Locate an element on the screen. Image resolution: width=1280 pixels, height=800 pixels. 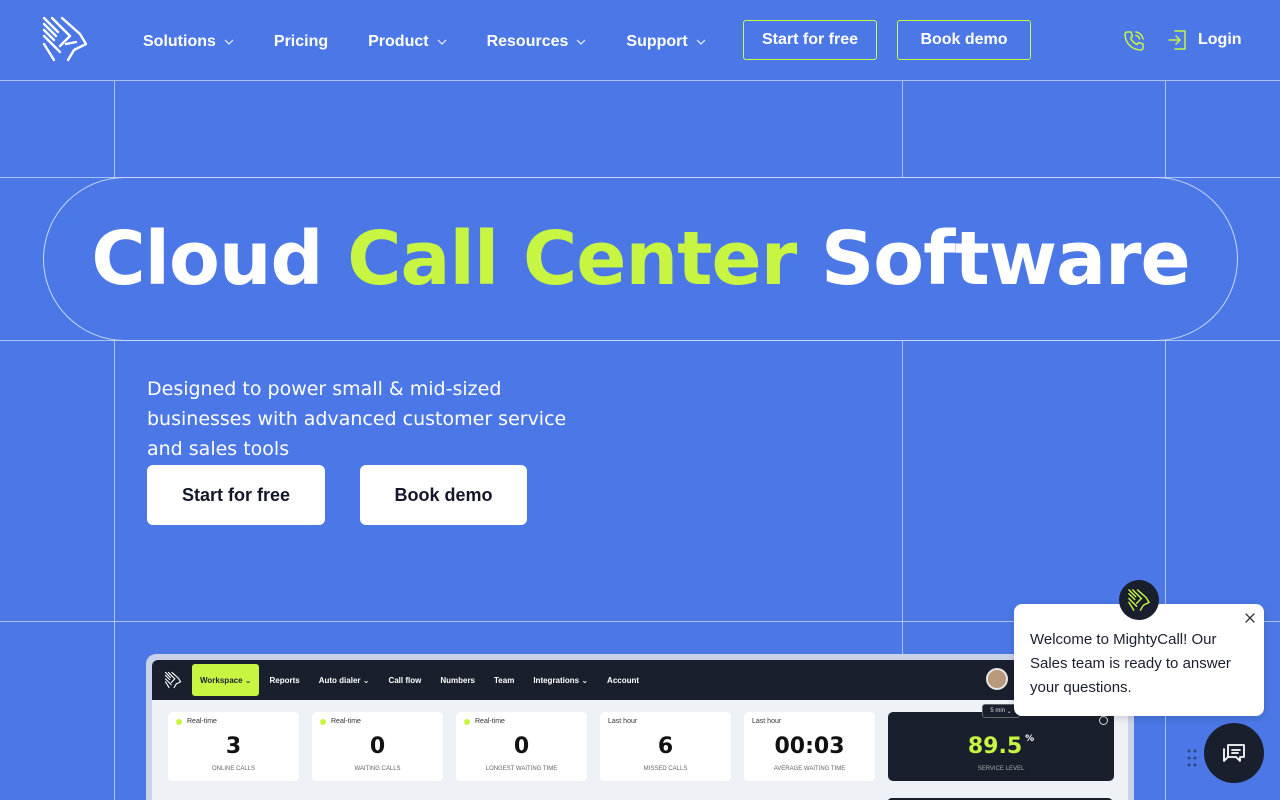
phone-icon is located at coordinates (1134, 41).